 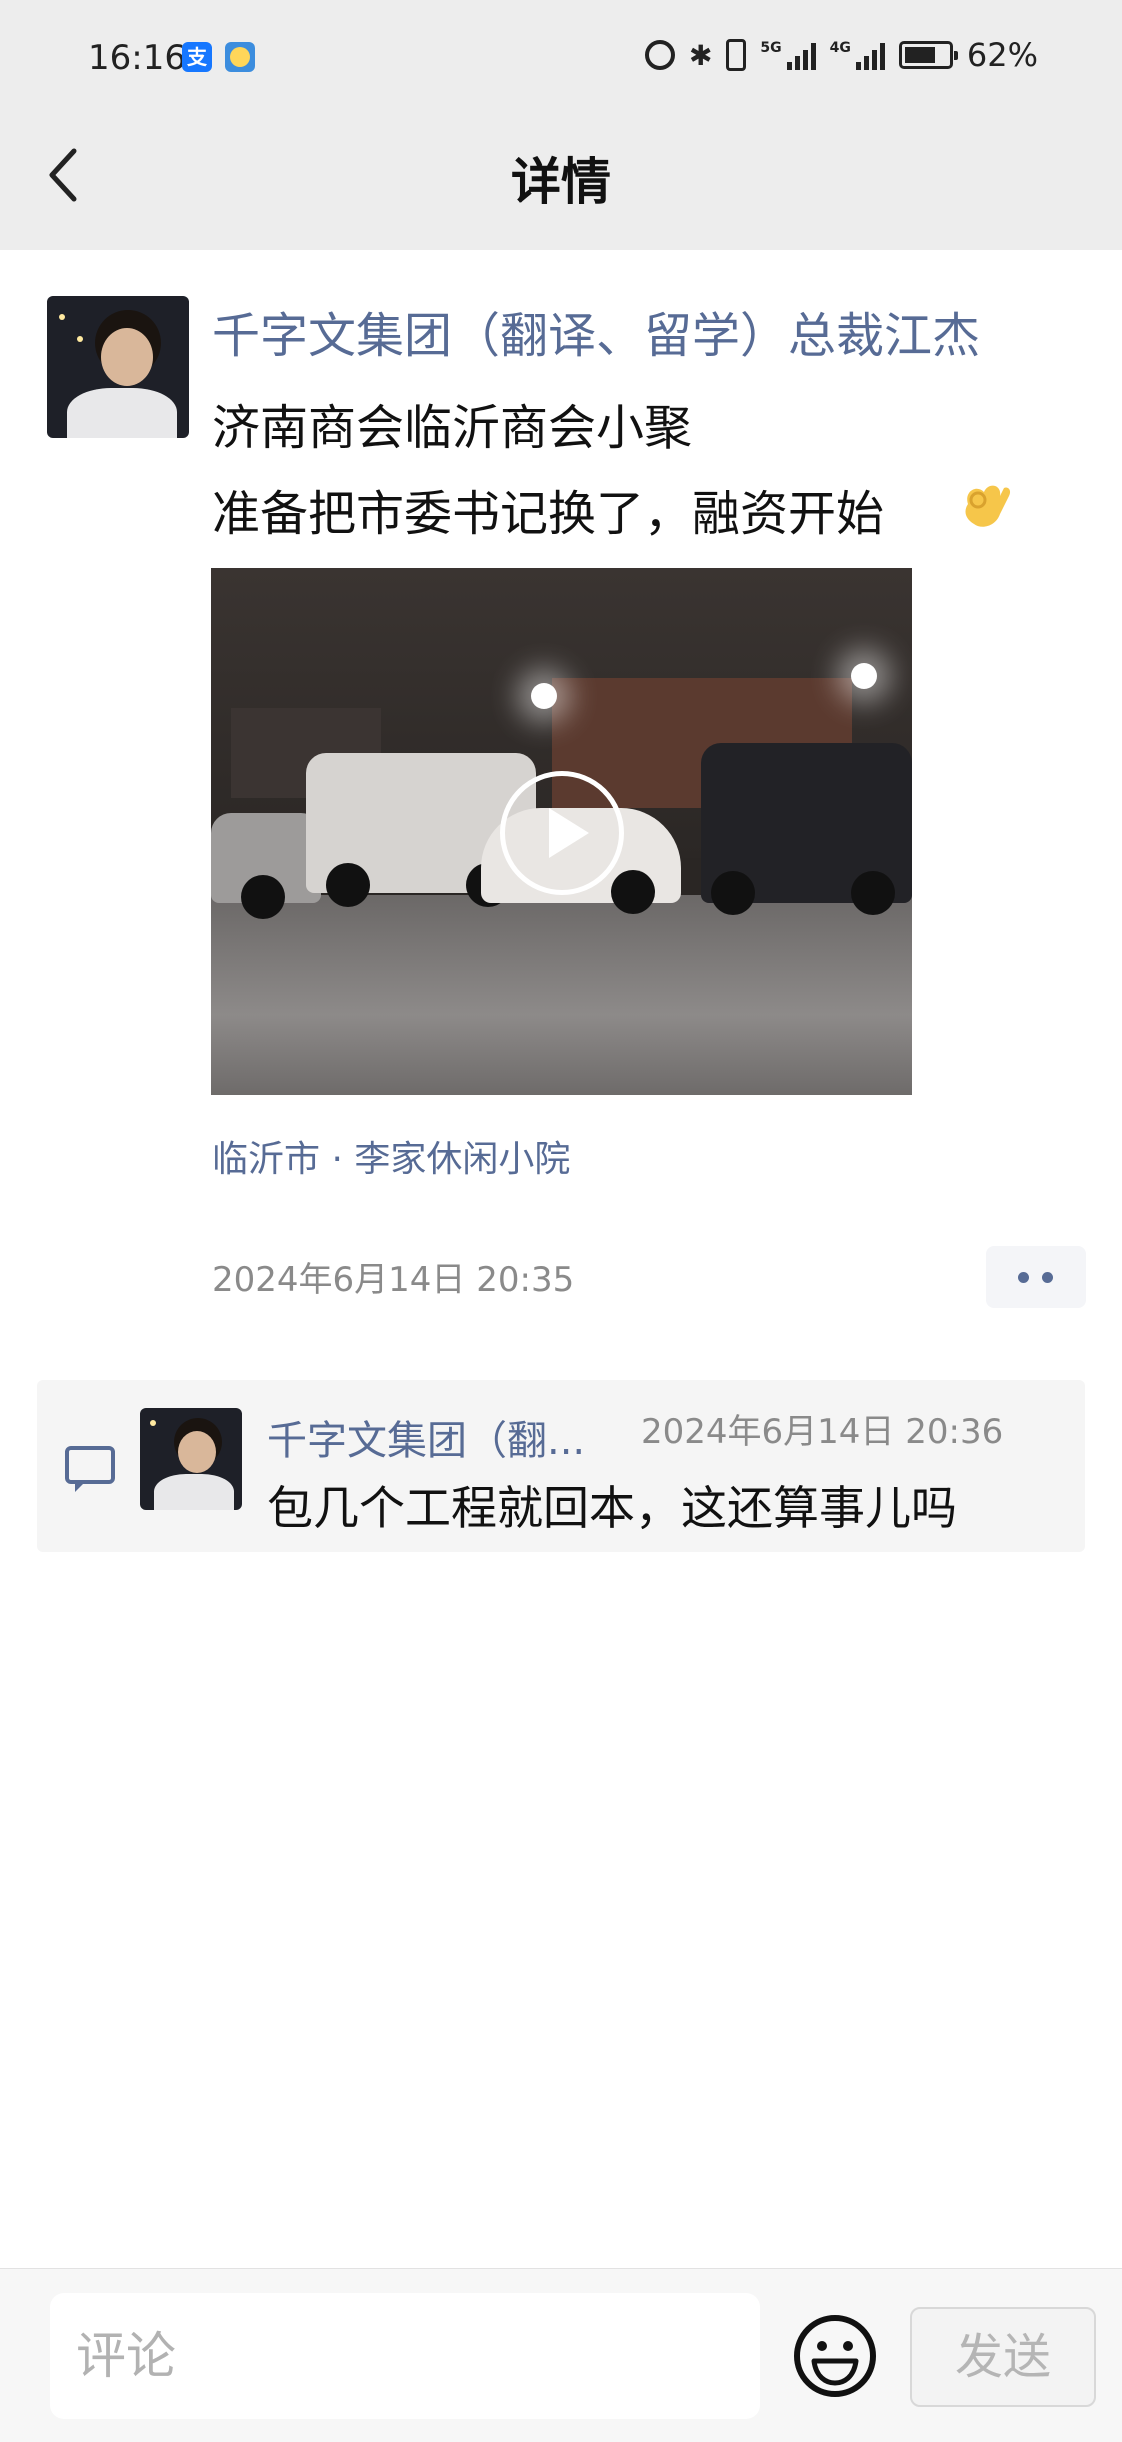 I want to click on more-actions-button, so click(x=1036, y=1277).